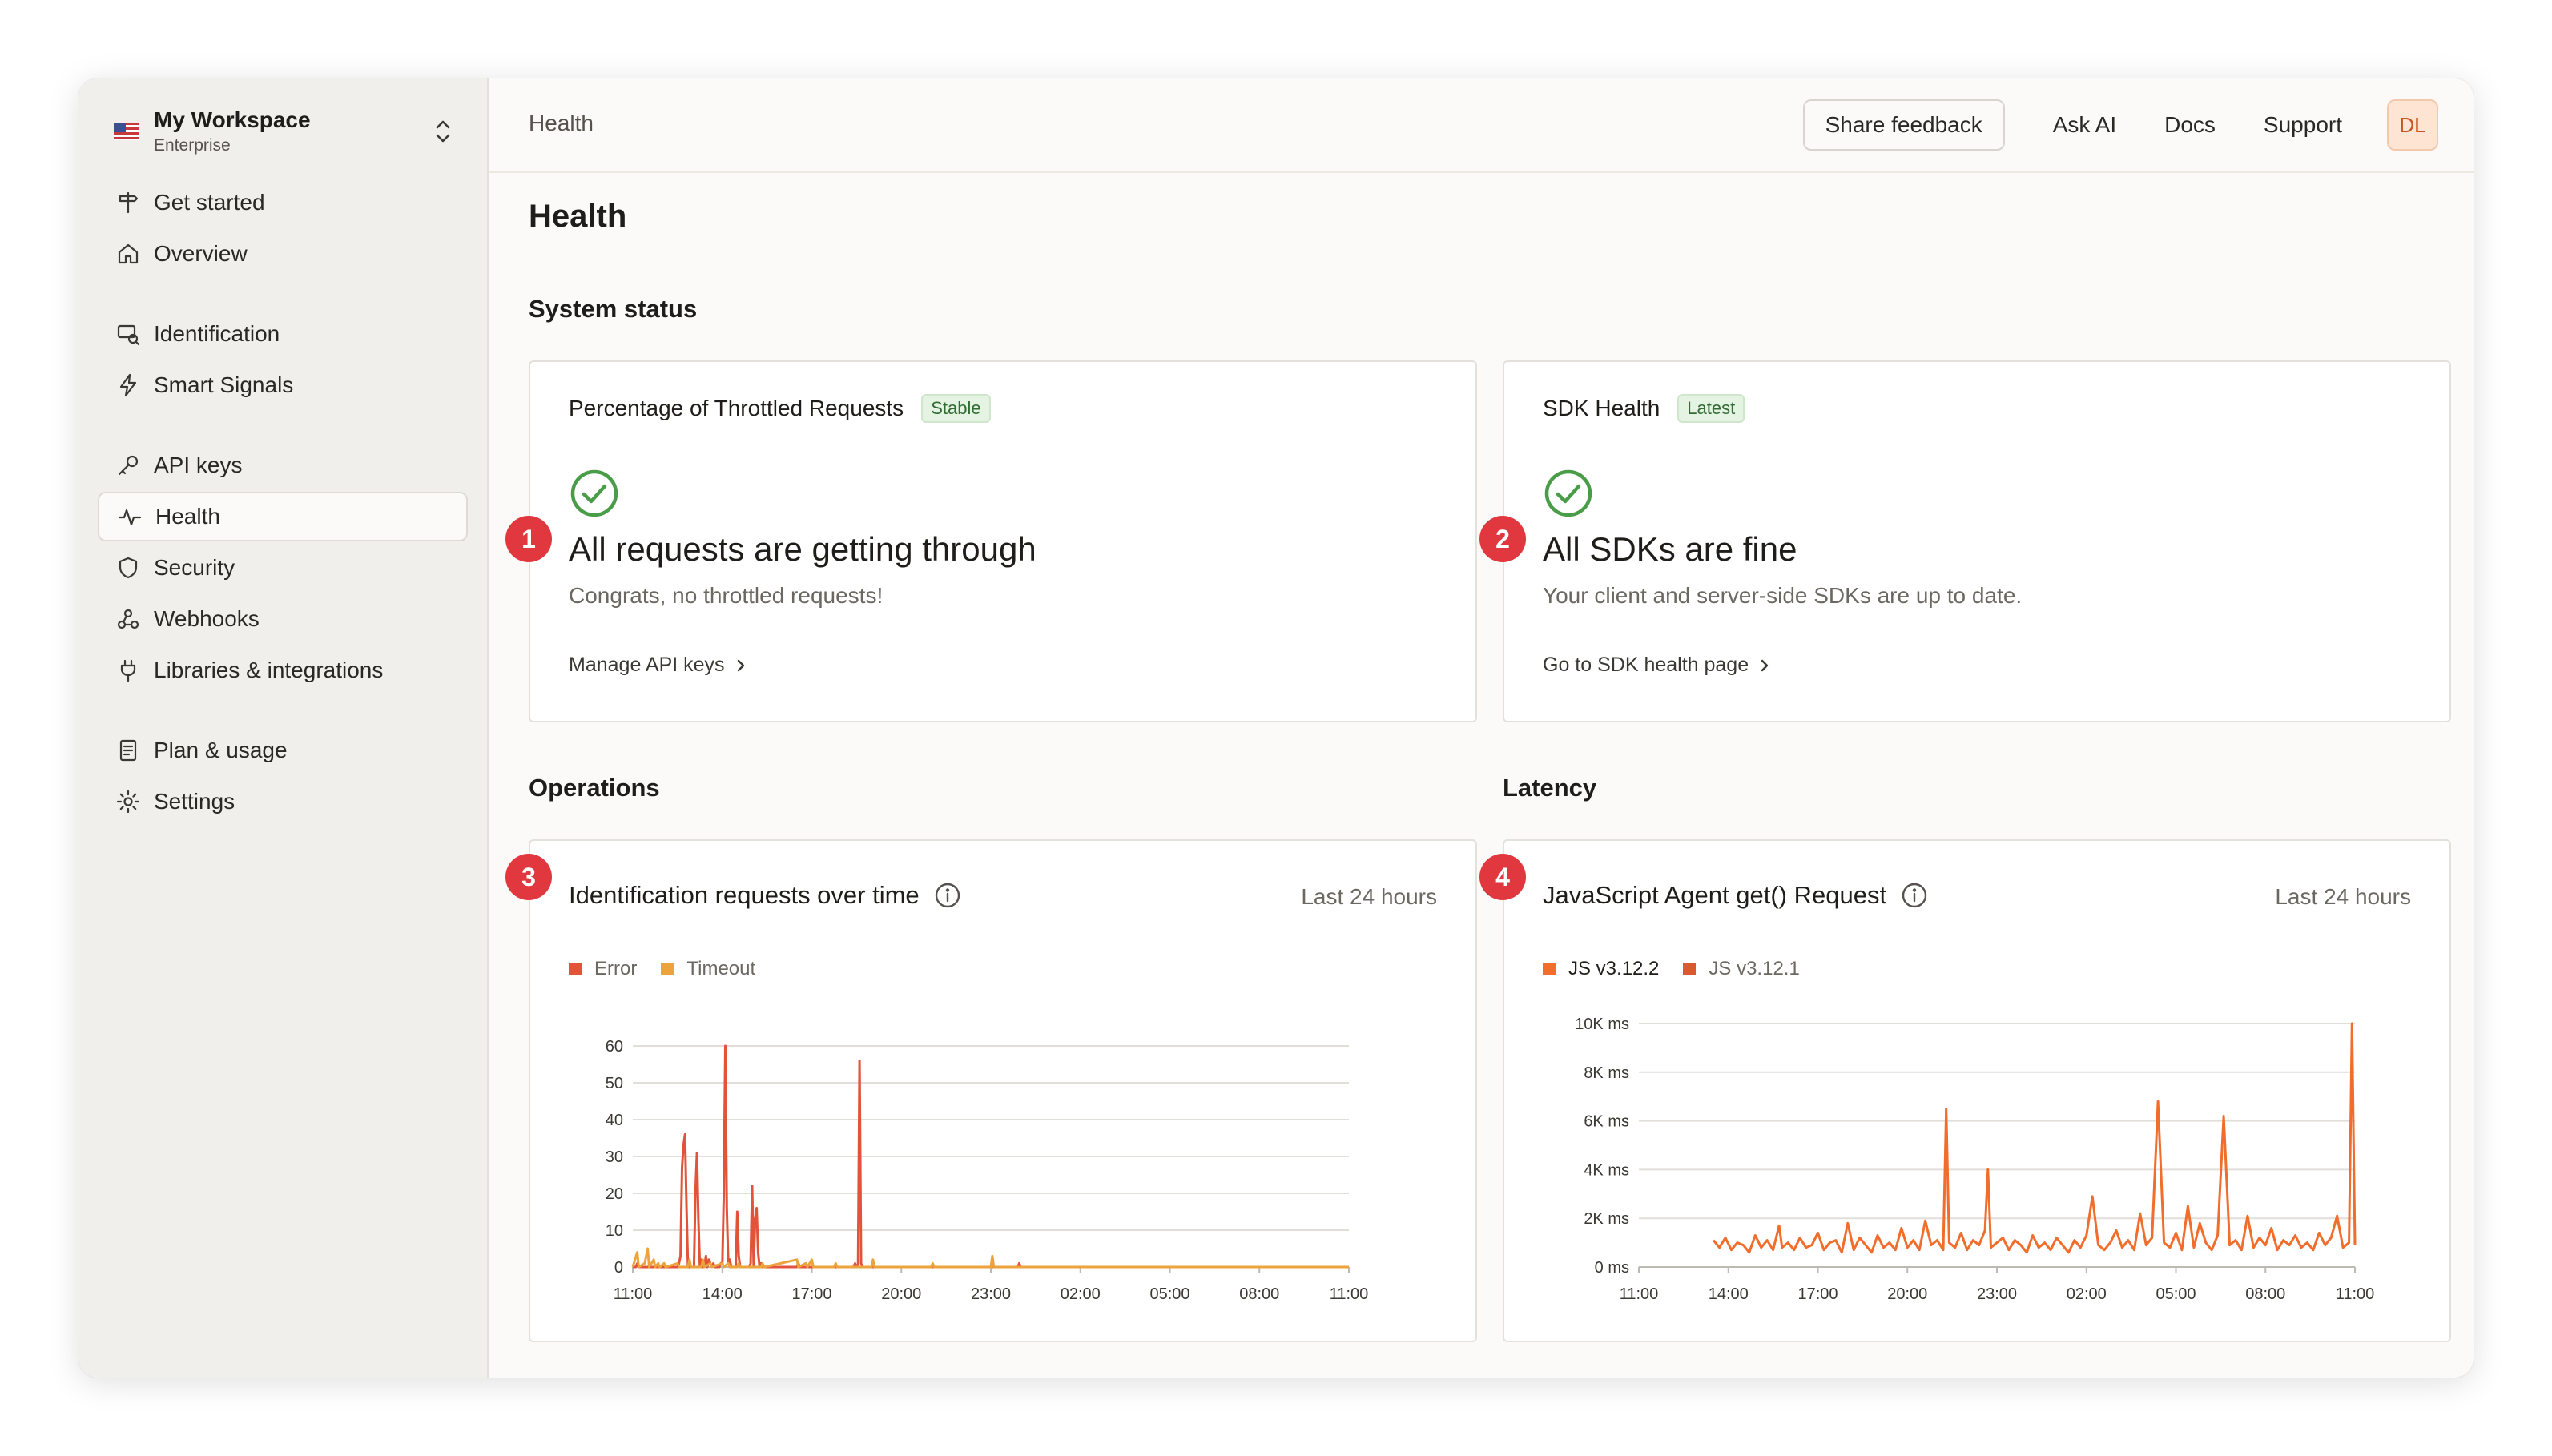  What do you see at coordinates (2303, 125) in the screenshot?
I see `support-link: Support` at bounding box center [2303, 125].